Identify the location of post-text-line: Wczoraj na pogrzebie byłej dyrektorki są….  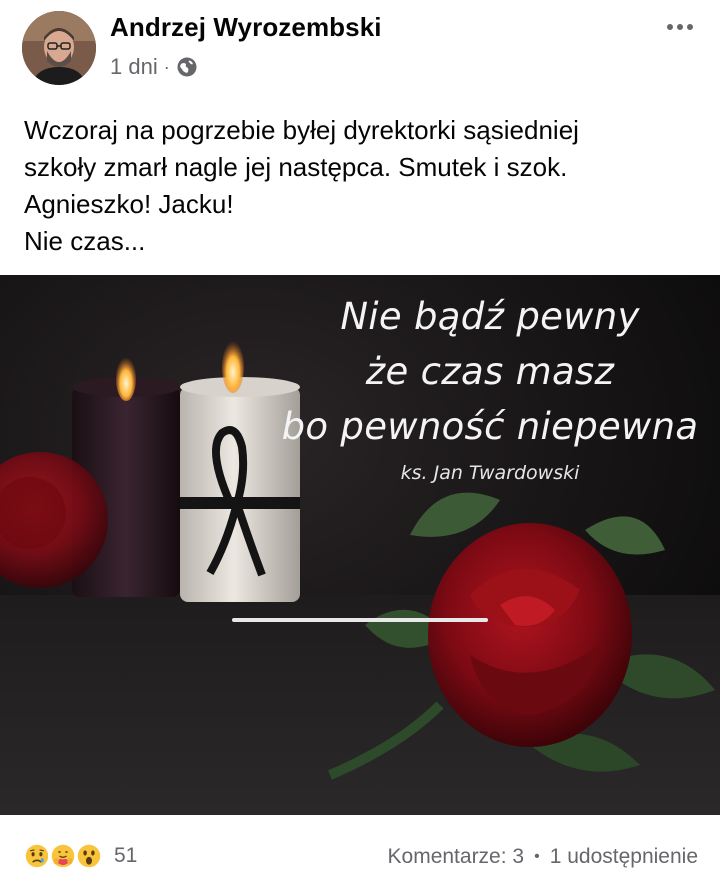
(301, 130).